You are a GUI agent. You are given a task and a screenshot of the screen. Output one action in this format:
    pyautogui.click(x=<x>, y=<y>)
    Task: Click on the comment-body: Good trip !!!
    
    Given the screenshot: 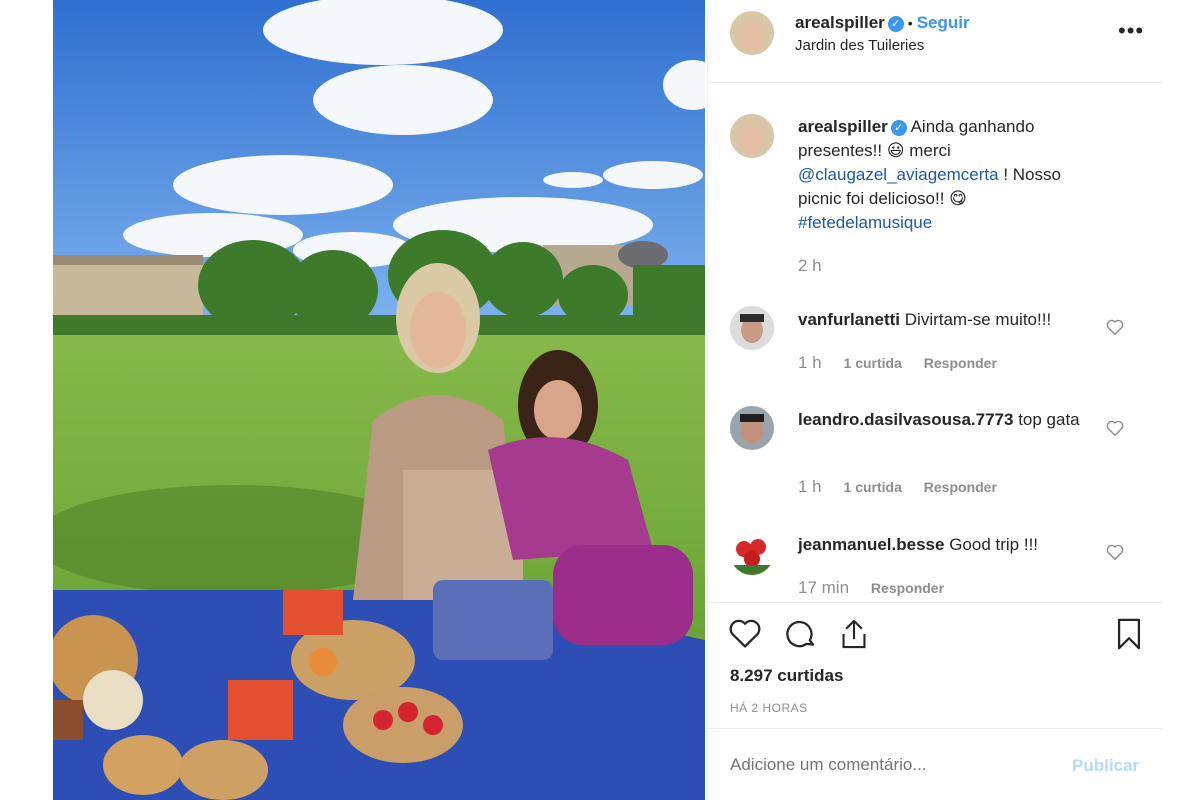 What is the action you would take?
    pyautogui.click(x=994, y=544)
    